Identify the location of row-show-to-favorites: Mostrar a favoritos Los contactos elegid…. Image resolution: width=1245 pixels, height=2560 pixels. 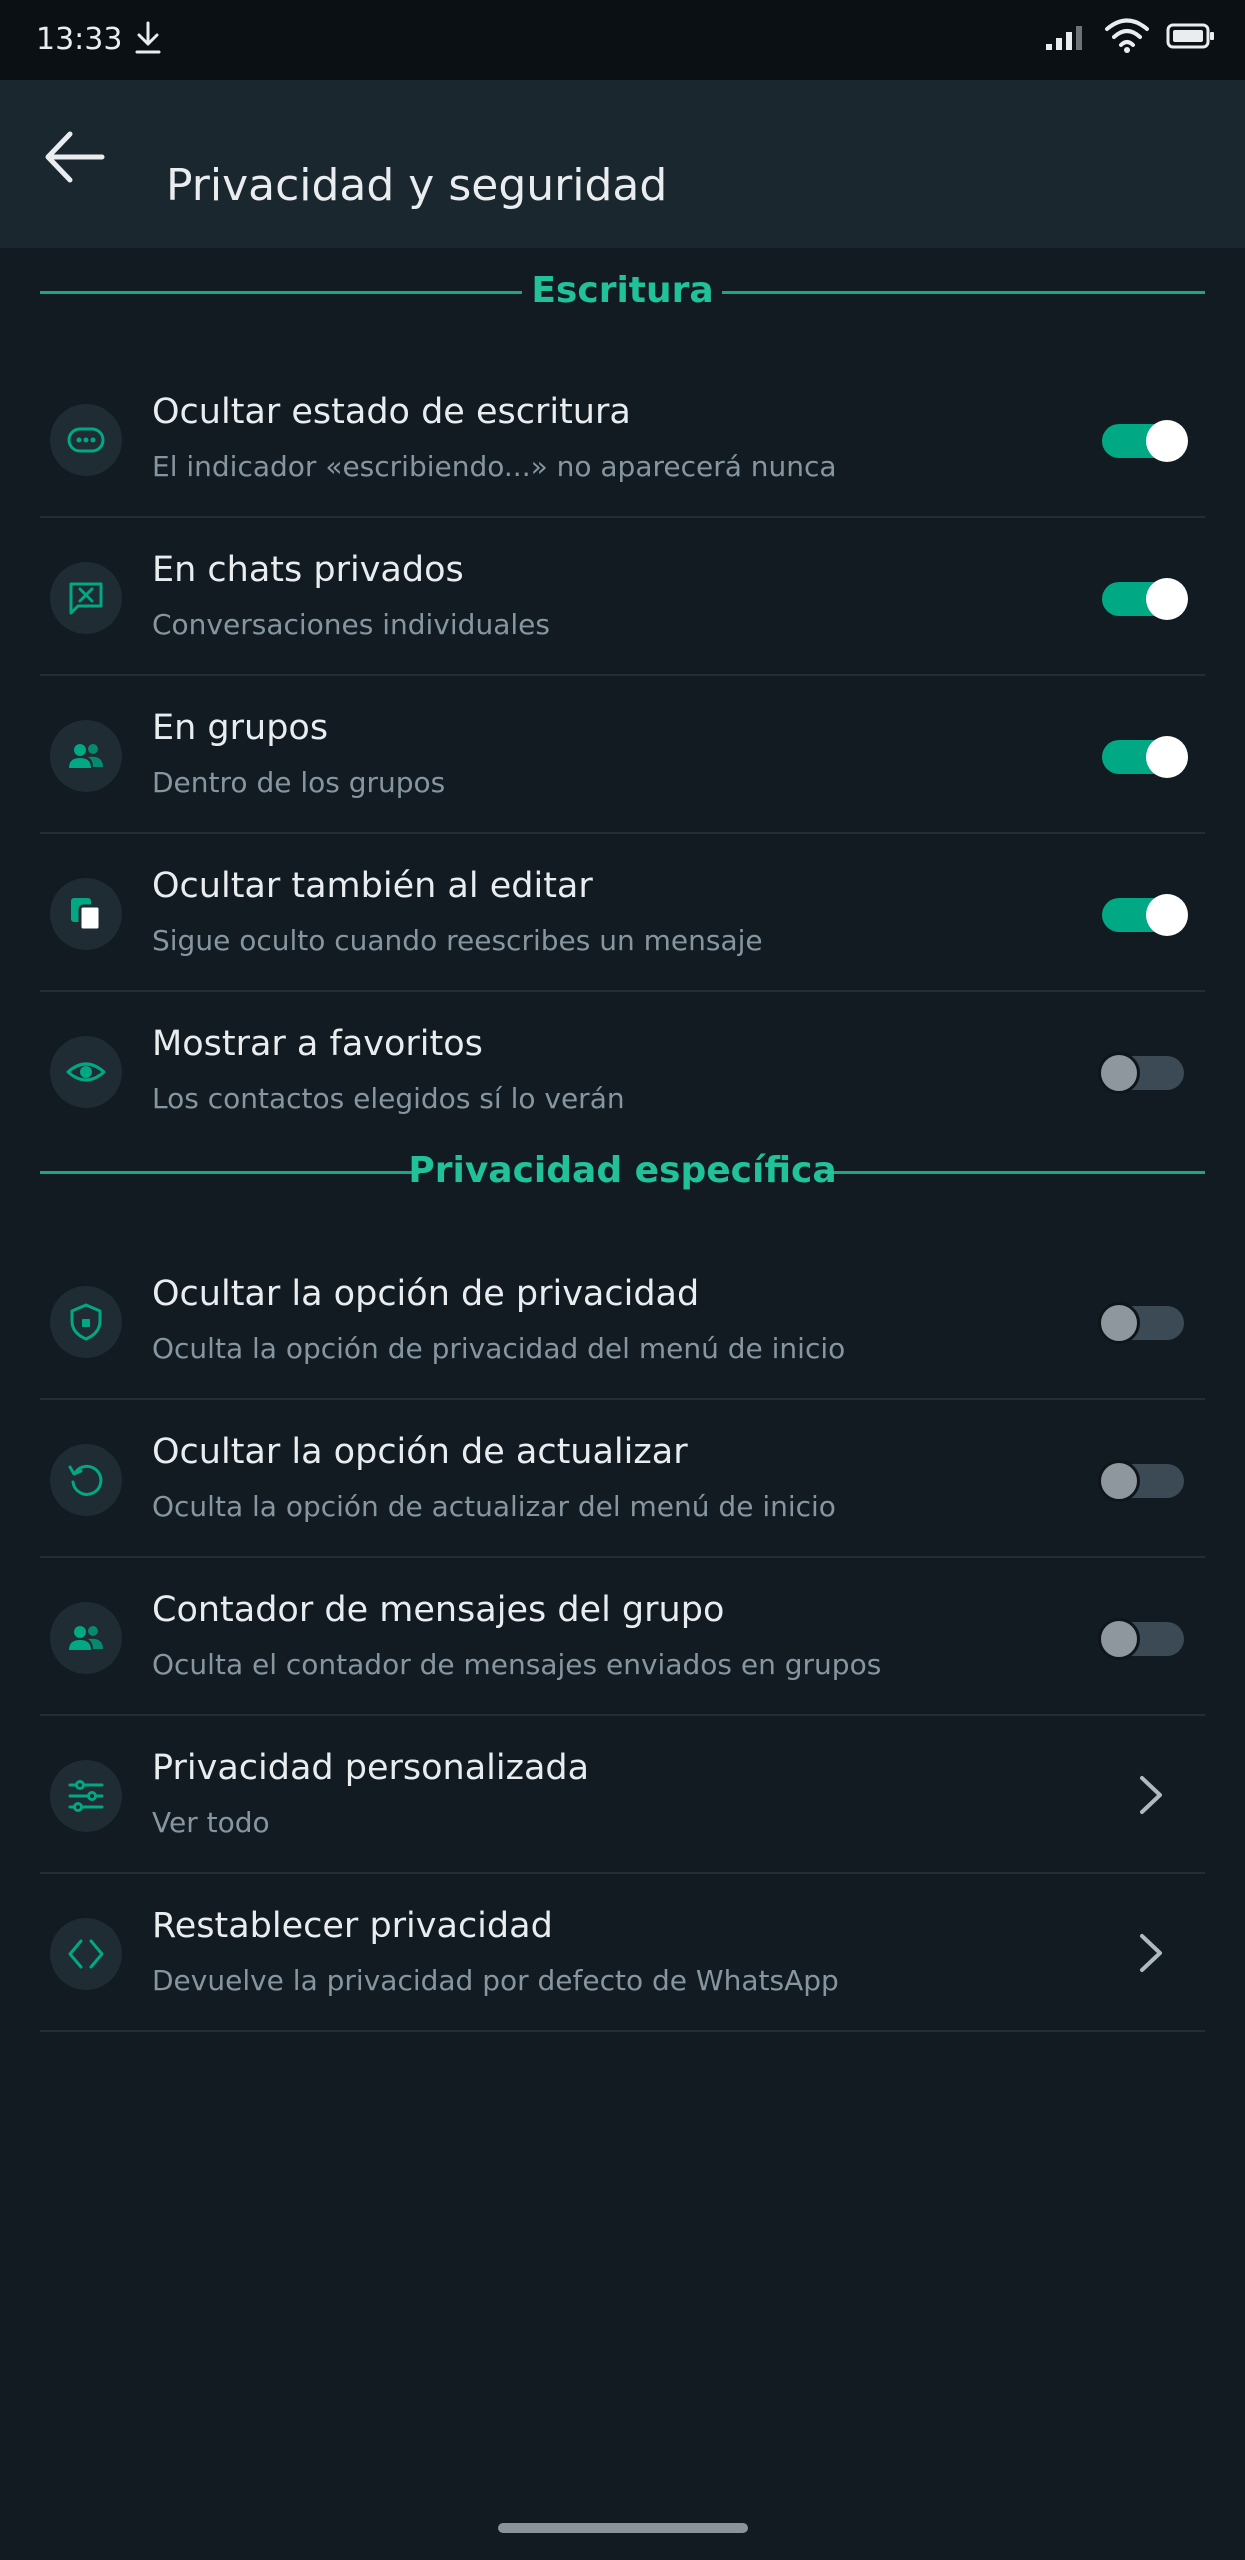
(622, 1071).